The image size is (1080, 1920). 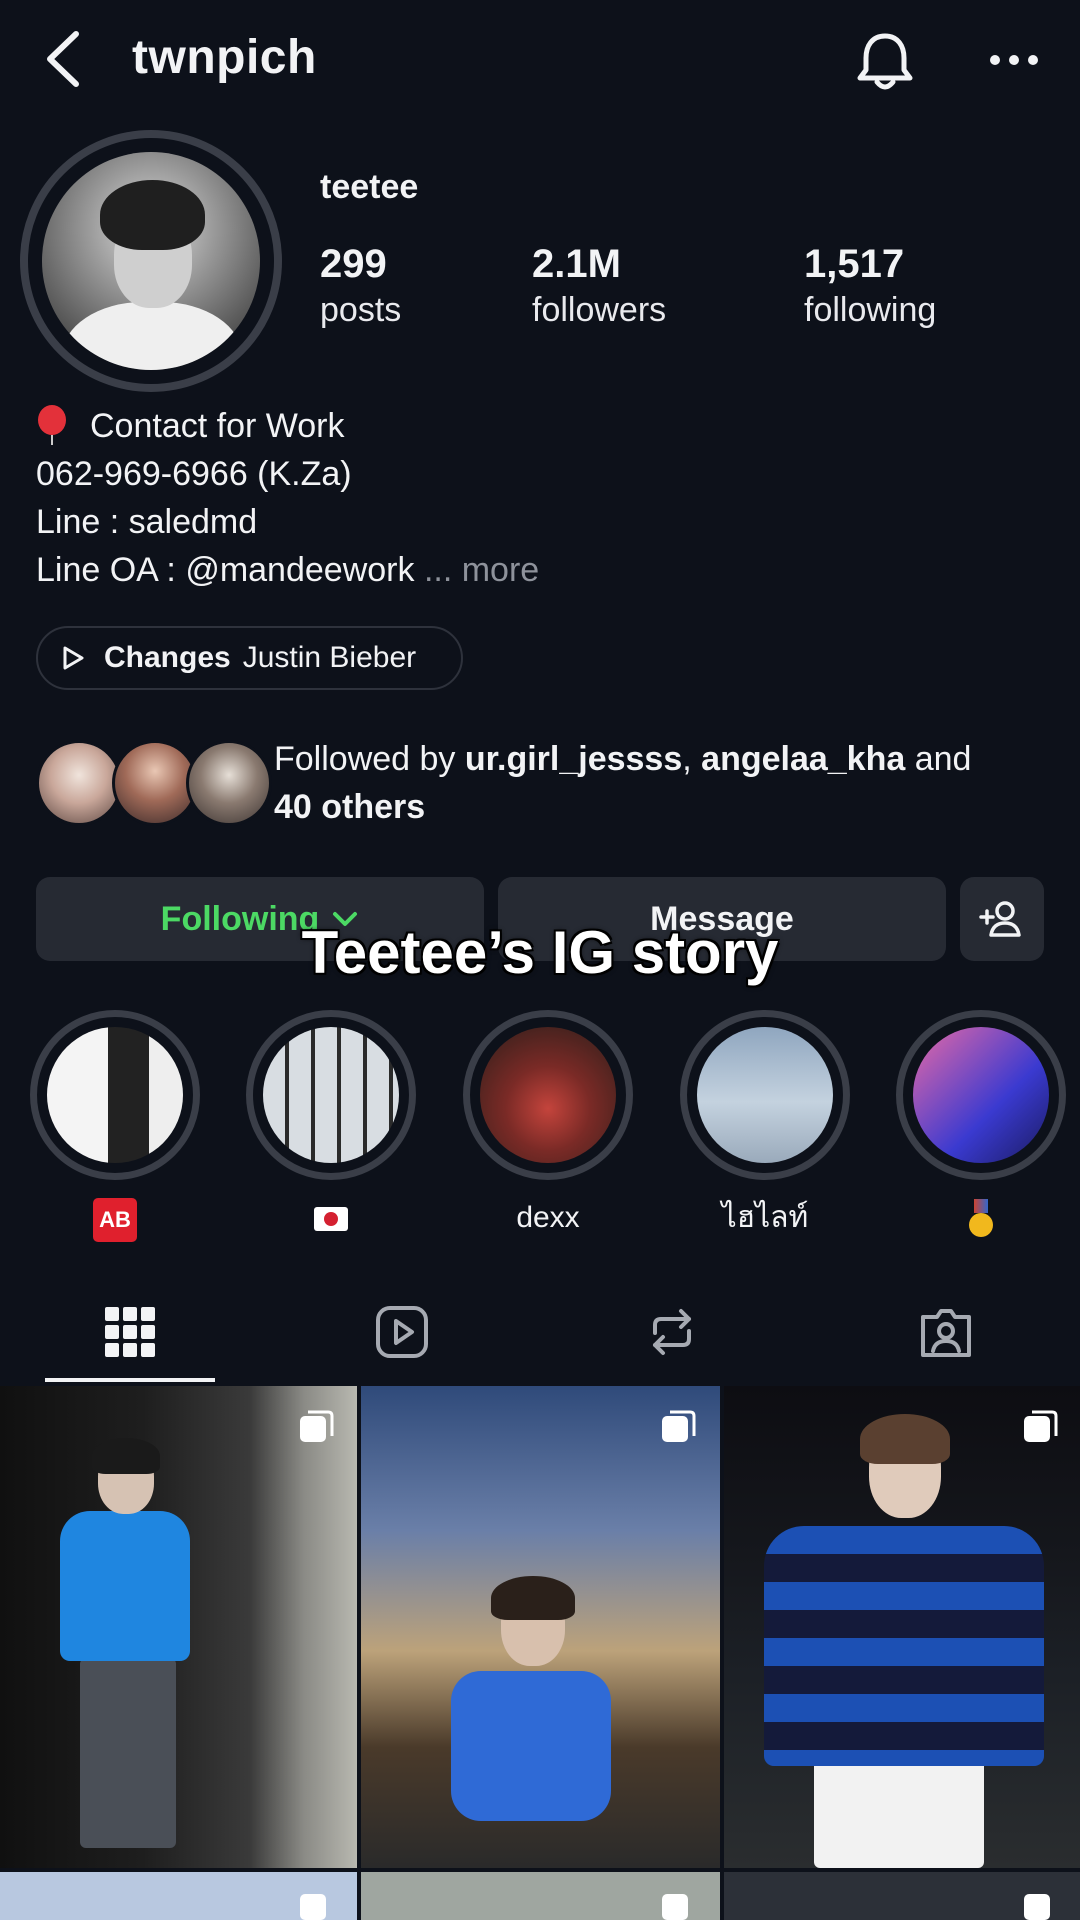 What do you see at coordinates (130, 1380) in the screenshot?
I see `active-tab-indicator` at bounding box center [130, 1380].